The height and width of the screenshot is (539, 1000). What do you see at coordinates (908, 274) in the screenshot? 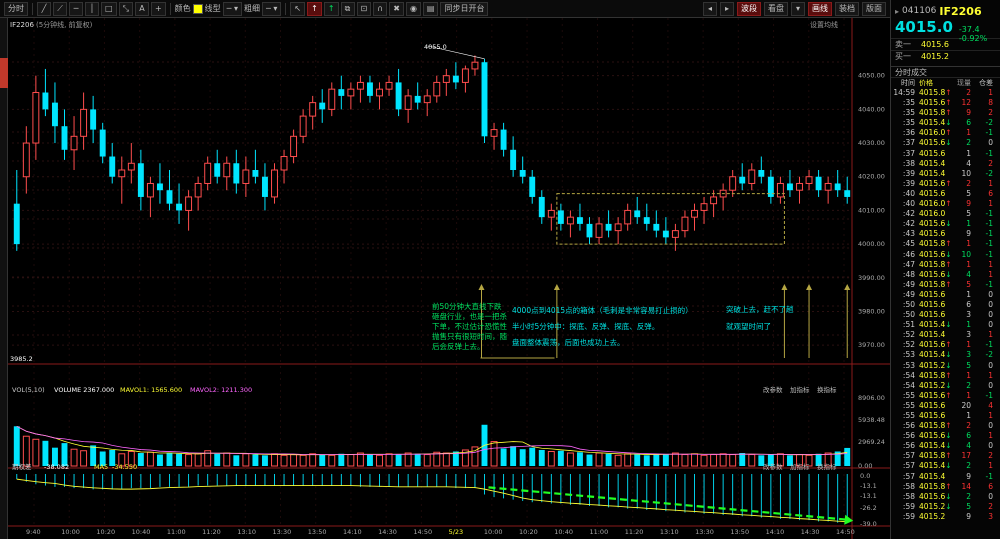
I see `trade-time: :48` at bounding box center [908, 274].